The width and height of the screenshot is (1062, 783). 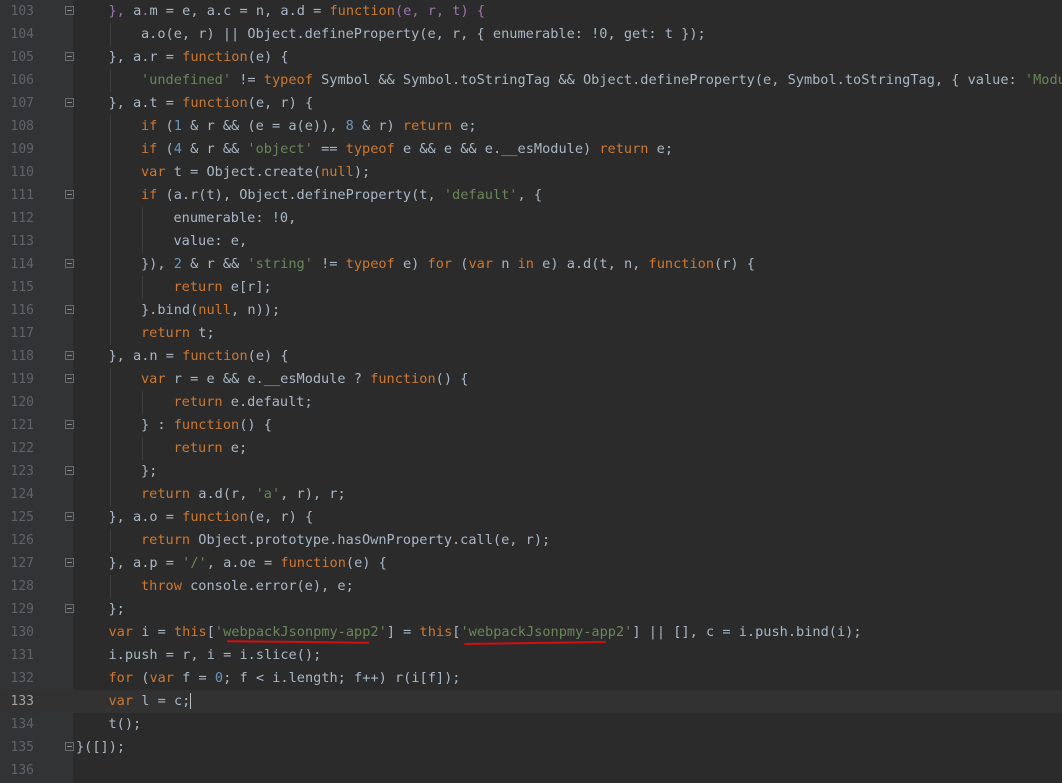 I want to click on code-text: var r = e && e.__esModule ? function() {, so click(x=304, y=379).